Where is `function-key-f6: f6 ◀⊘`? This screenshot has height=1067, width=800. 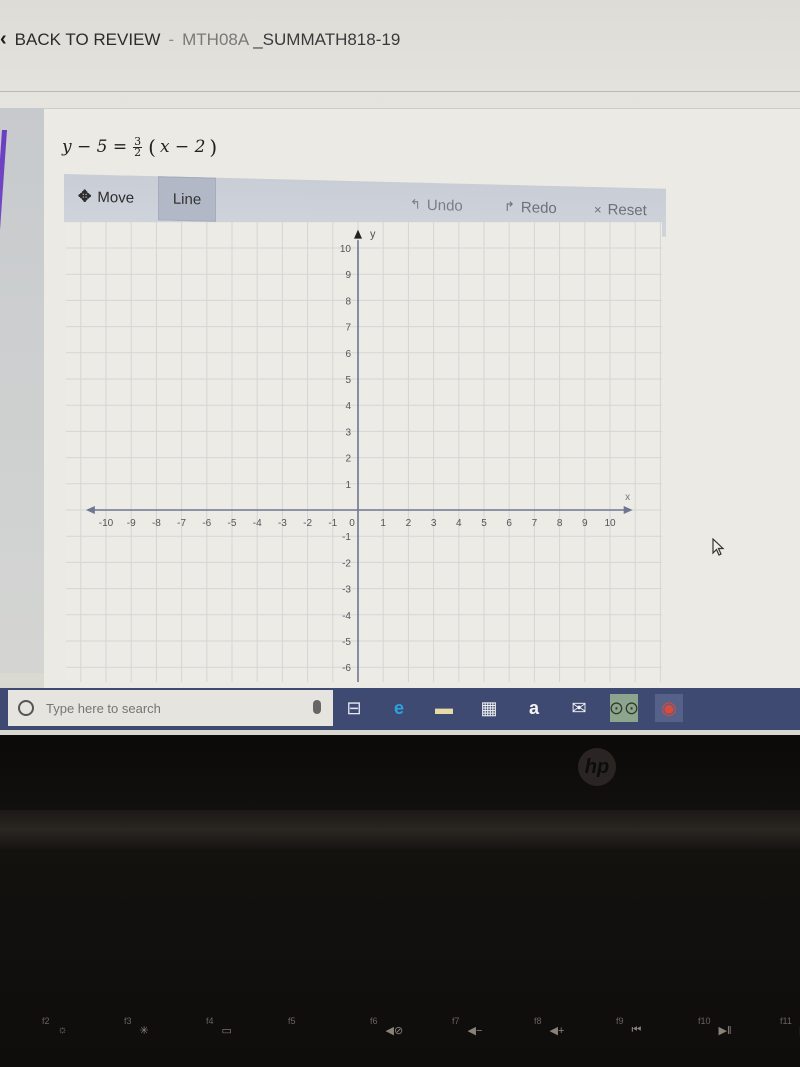
function-key-f6: f6 ◀⊘ is located at coordinates (386, 1026).